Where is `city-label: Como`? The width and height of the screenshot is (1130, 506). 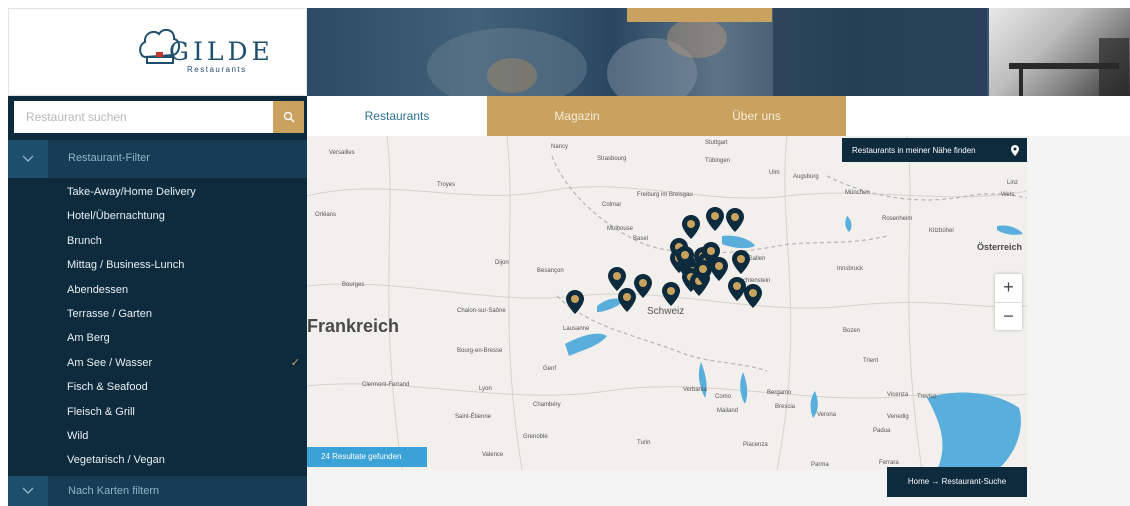 city-label: Como is located at coordinates (723, 397).